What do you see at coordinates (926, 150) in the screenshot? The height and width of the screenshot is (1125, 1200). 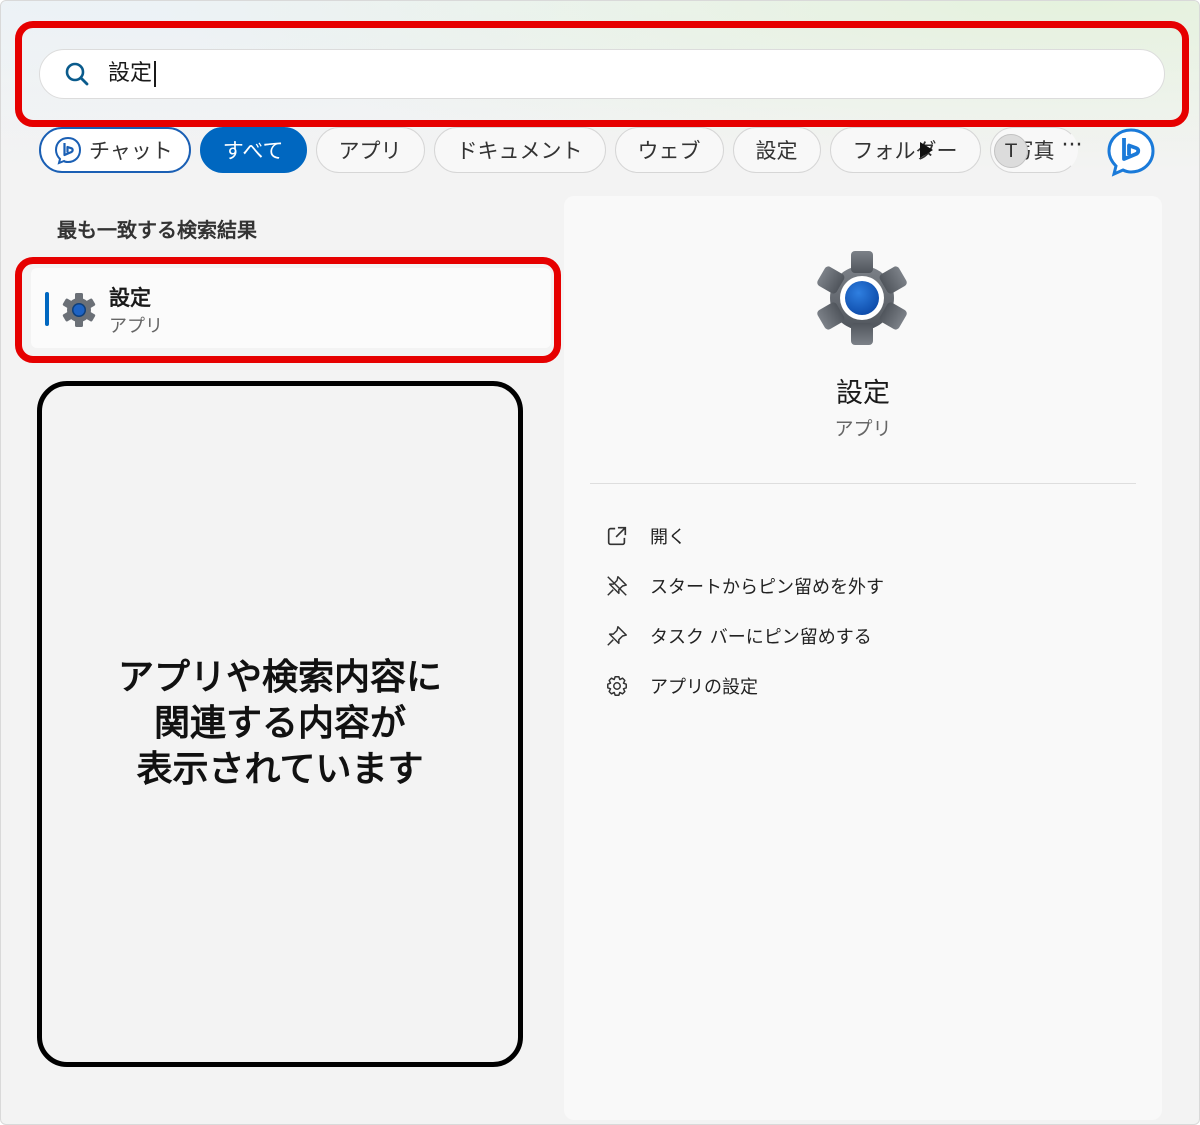 I see `scroll-tabs-right-icon` at bounding box center [926, 150].